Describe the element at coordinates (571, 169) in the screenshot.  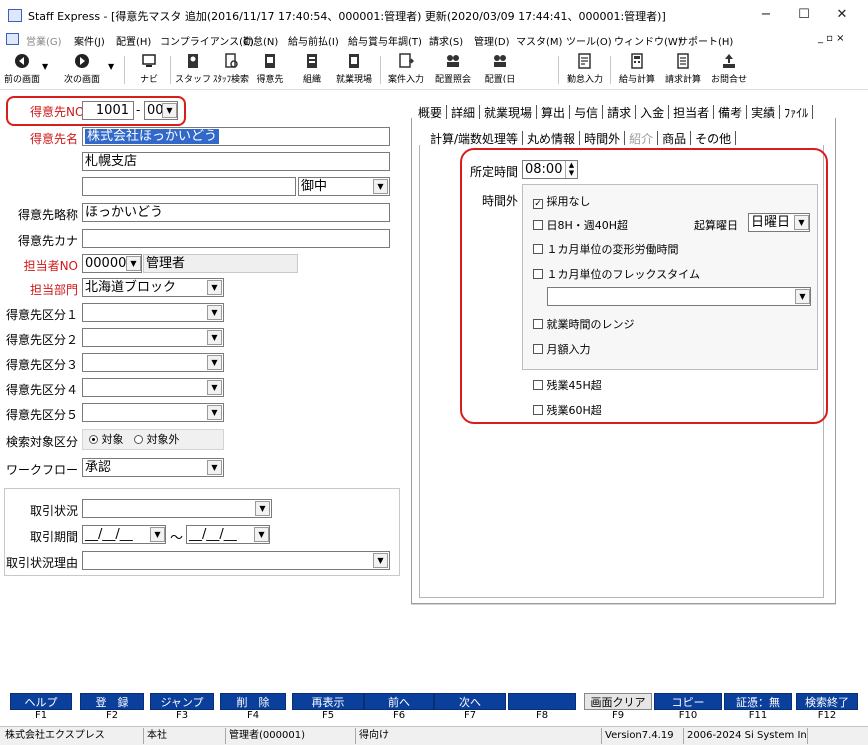
I see `time-spinner-icon: ▲ ▼` at that location.